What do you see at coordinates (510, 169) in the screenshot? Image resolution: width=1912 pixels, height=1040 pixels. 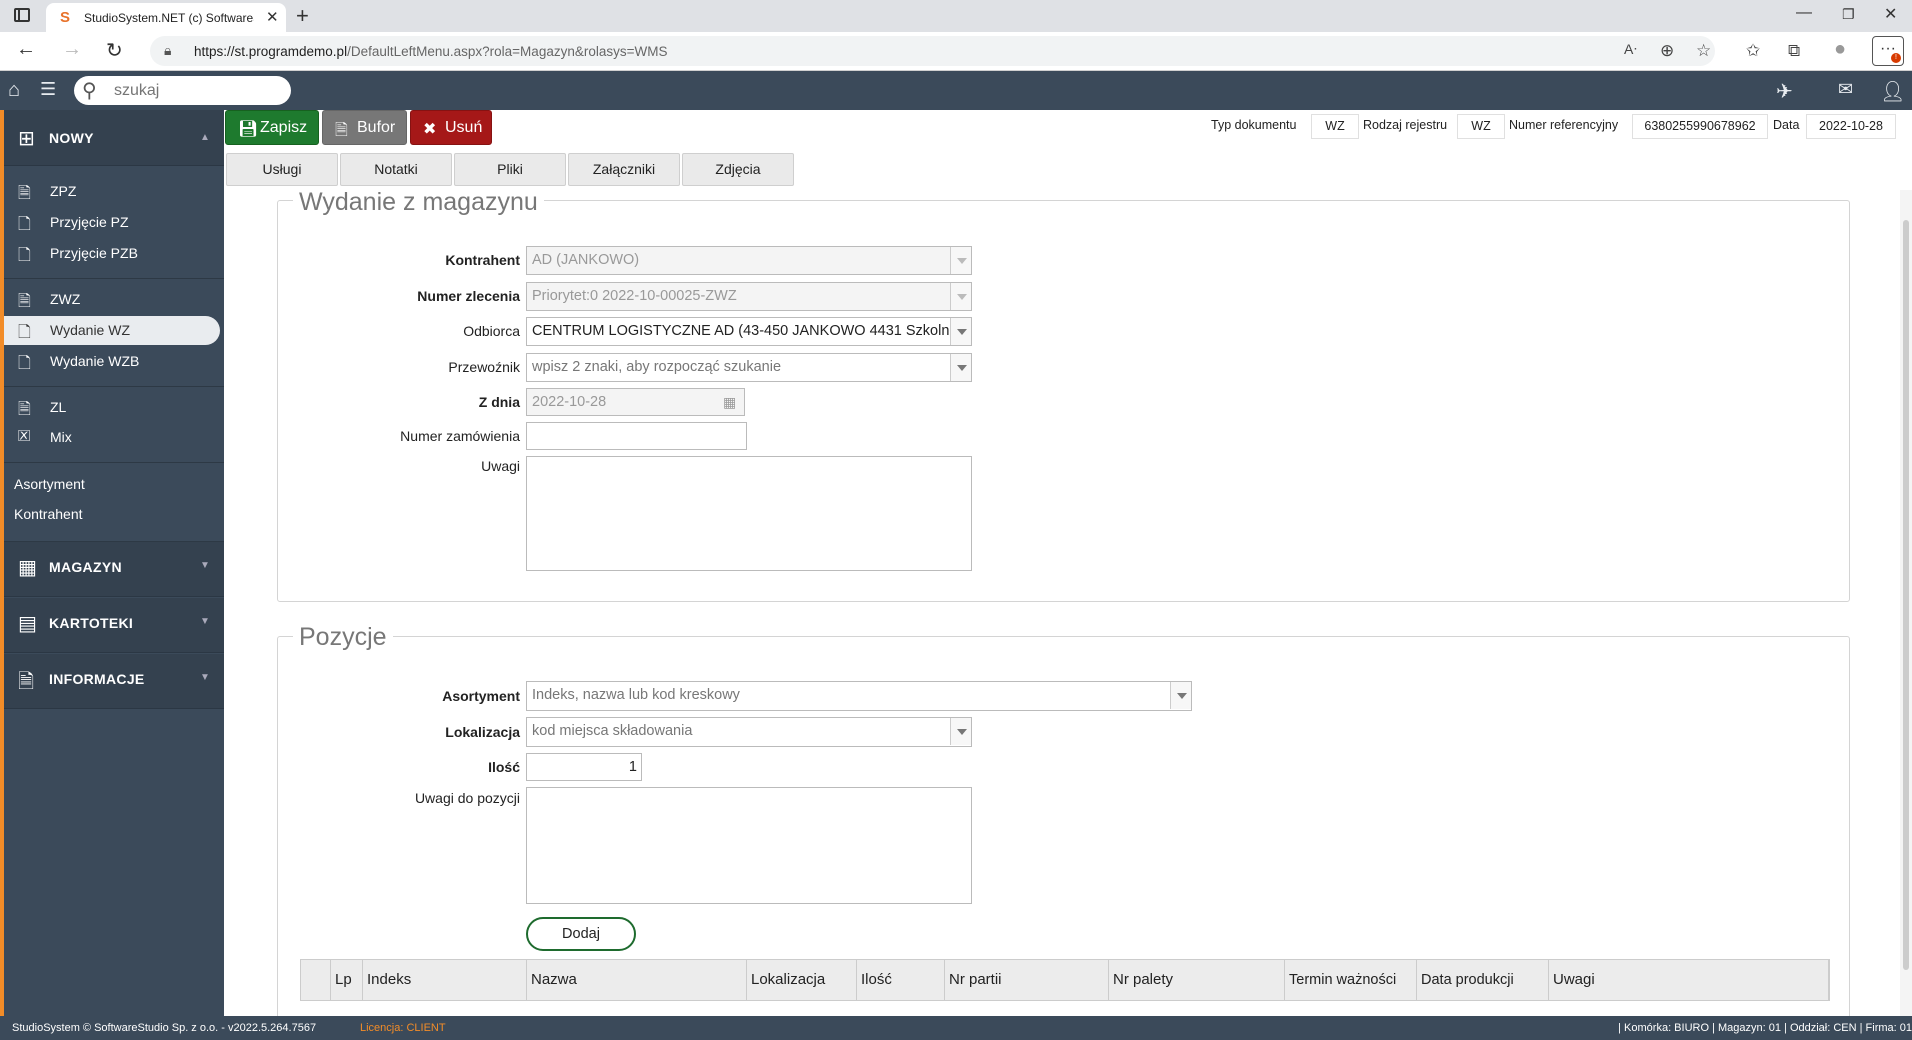 I see `tab-pliki: Pliki` at bounding box center [510, 169].